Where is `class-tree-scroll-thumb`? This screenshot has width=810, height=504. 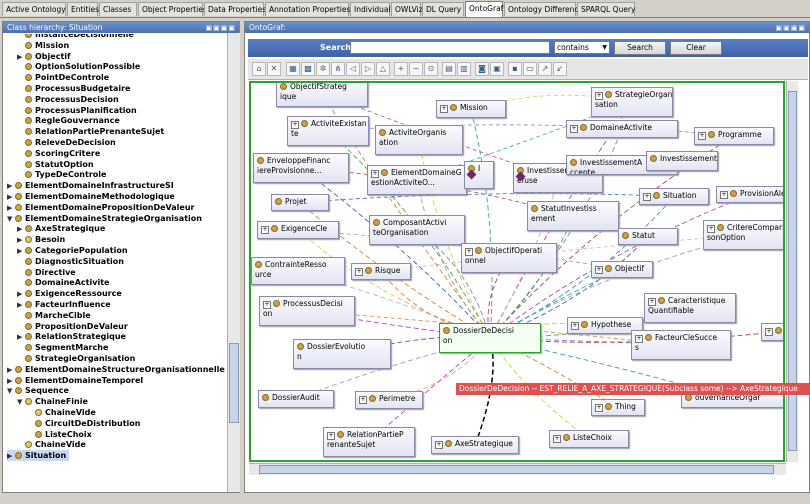 class-tree-scroll-thumb is located at coordinates (234, 383).